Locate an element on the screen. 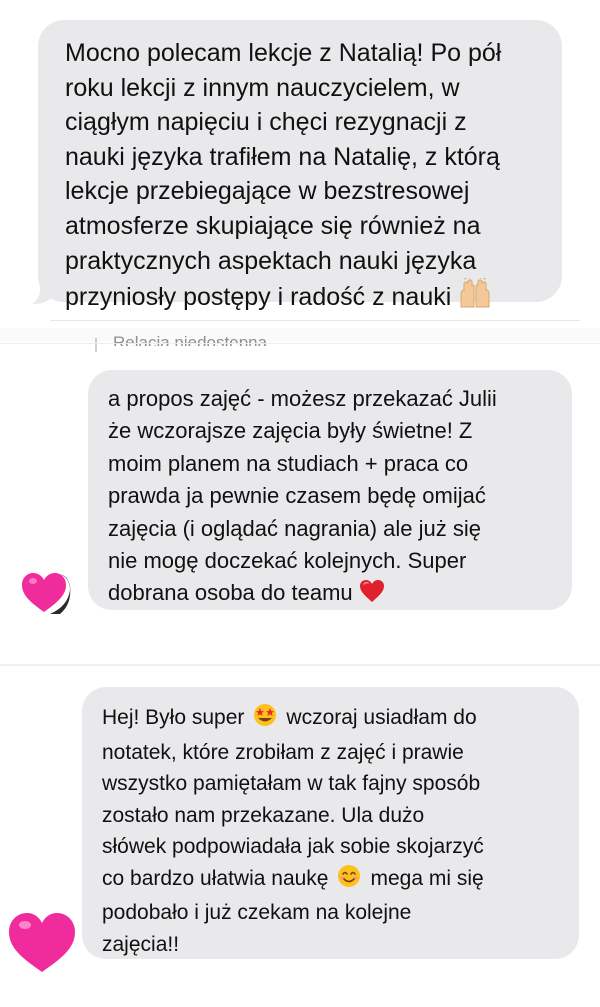 The image size is (600, 1007). star-struck-face-icon is located at coordinates (265, 720).